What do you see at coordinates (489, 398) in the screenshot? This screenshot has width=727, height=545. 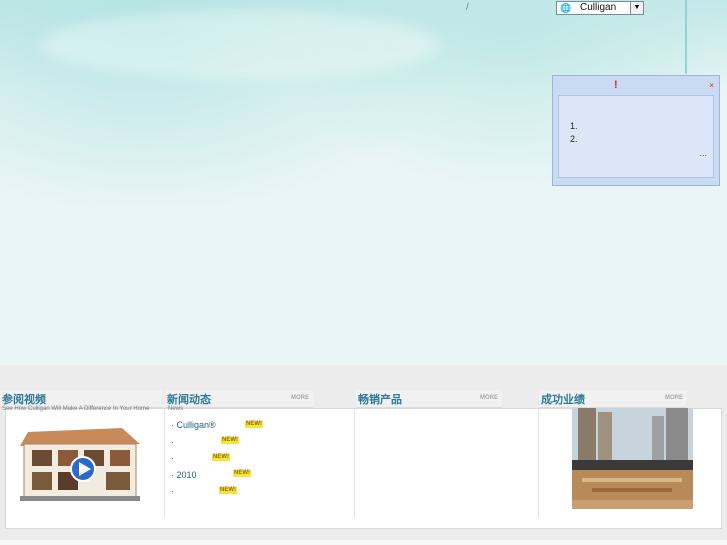 I see `products-more-button: MORE` at bounding box center [489, 398].